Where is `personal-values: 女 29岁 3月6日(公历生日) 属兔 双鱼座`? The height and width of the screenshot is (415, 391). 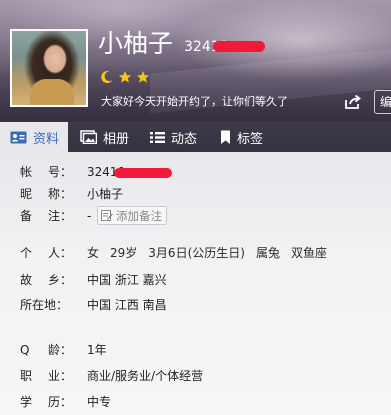
personal-values: 女 29岁 3月6日(公历生日) 属兔 双鱼座 is located at coordinates (212, 253).